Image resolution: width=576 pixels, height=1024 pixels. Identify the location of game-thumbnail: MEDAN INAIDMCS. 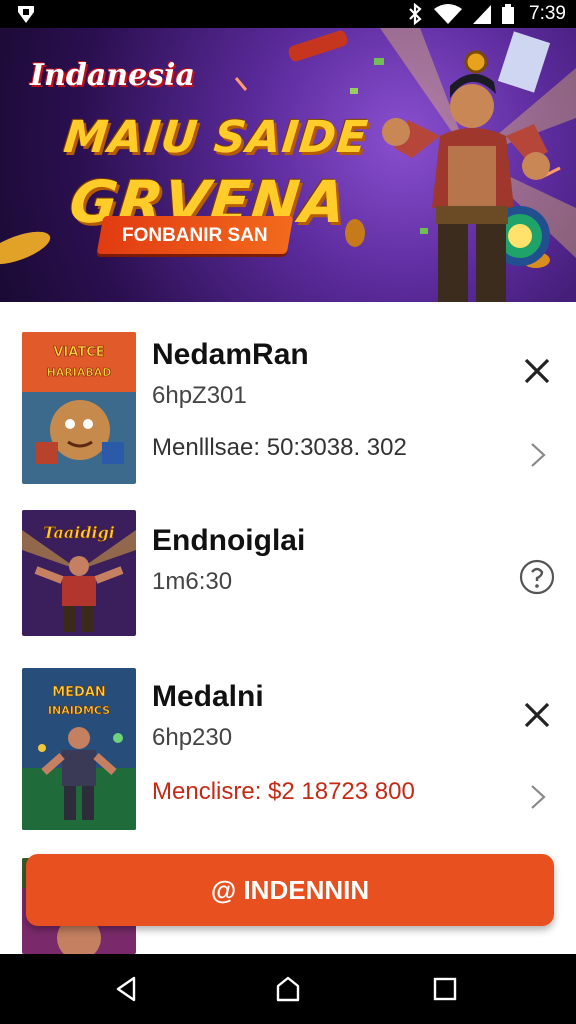
(79, 749).